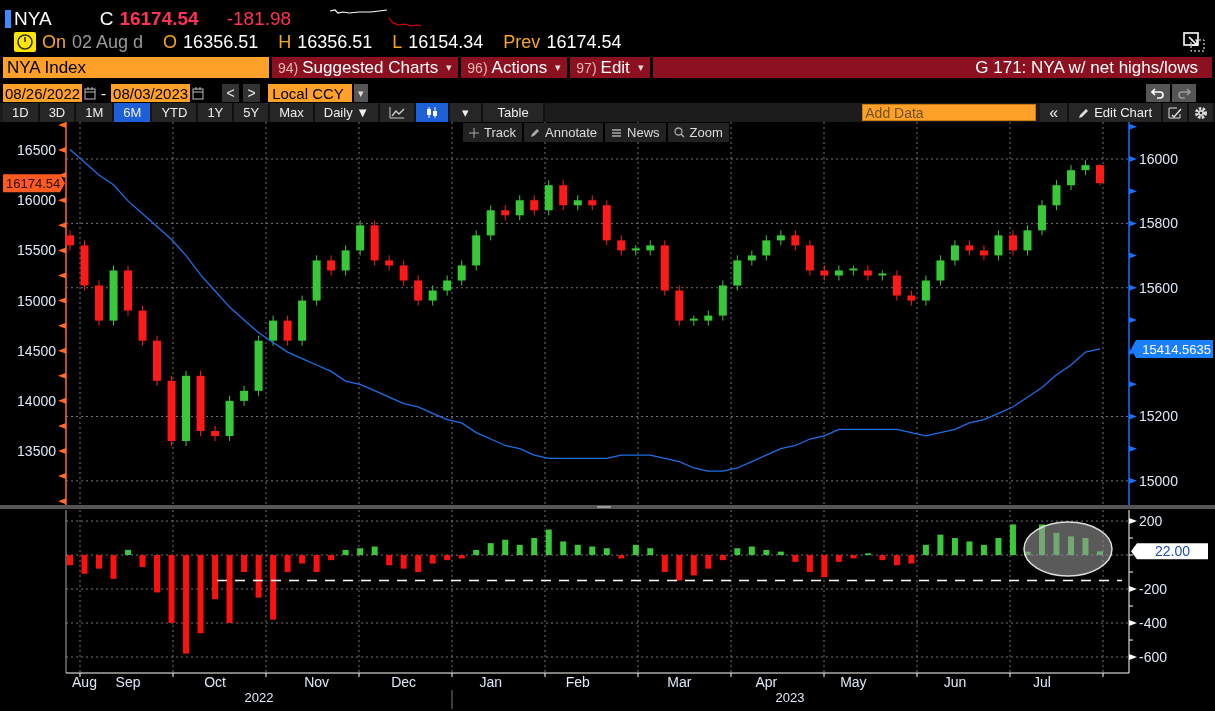  I want to click on period-tab: 3D, so click(58, 112).